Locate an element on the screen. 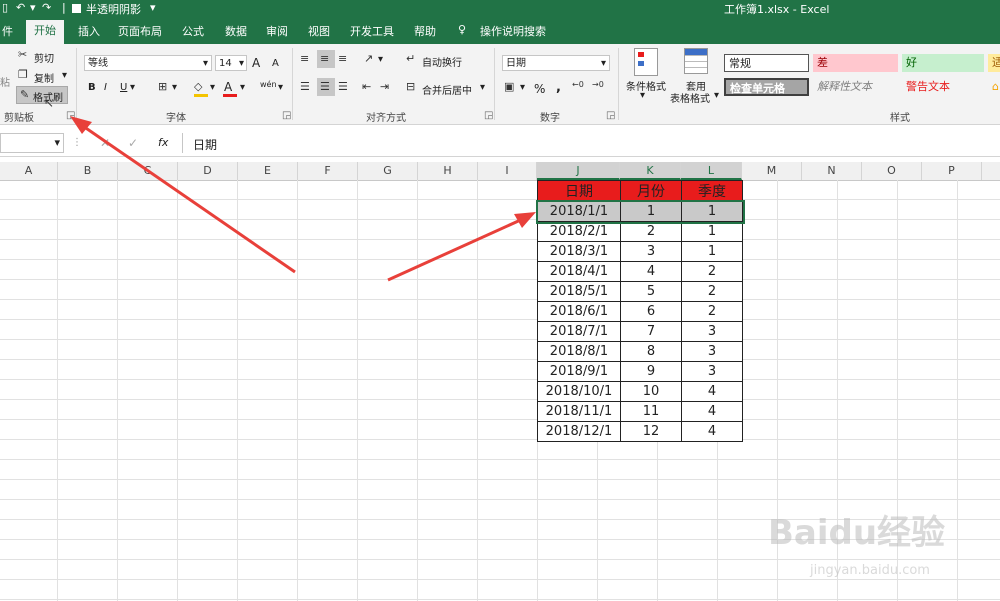  watermark: Baidu经验 jingyan.baidu.com is located at coordinates (856, 545).